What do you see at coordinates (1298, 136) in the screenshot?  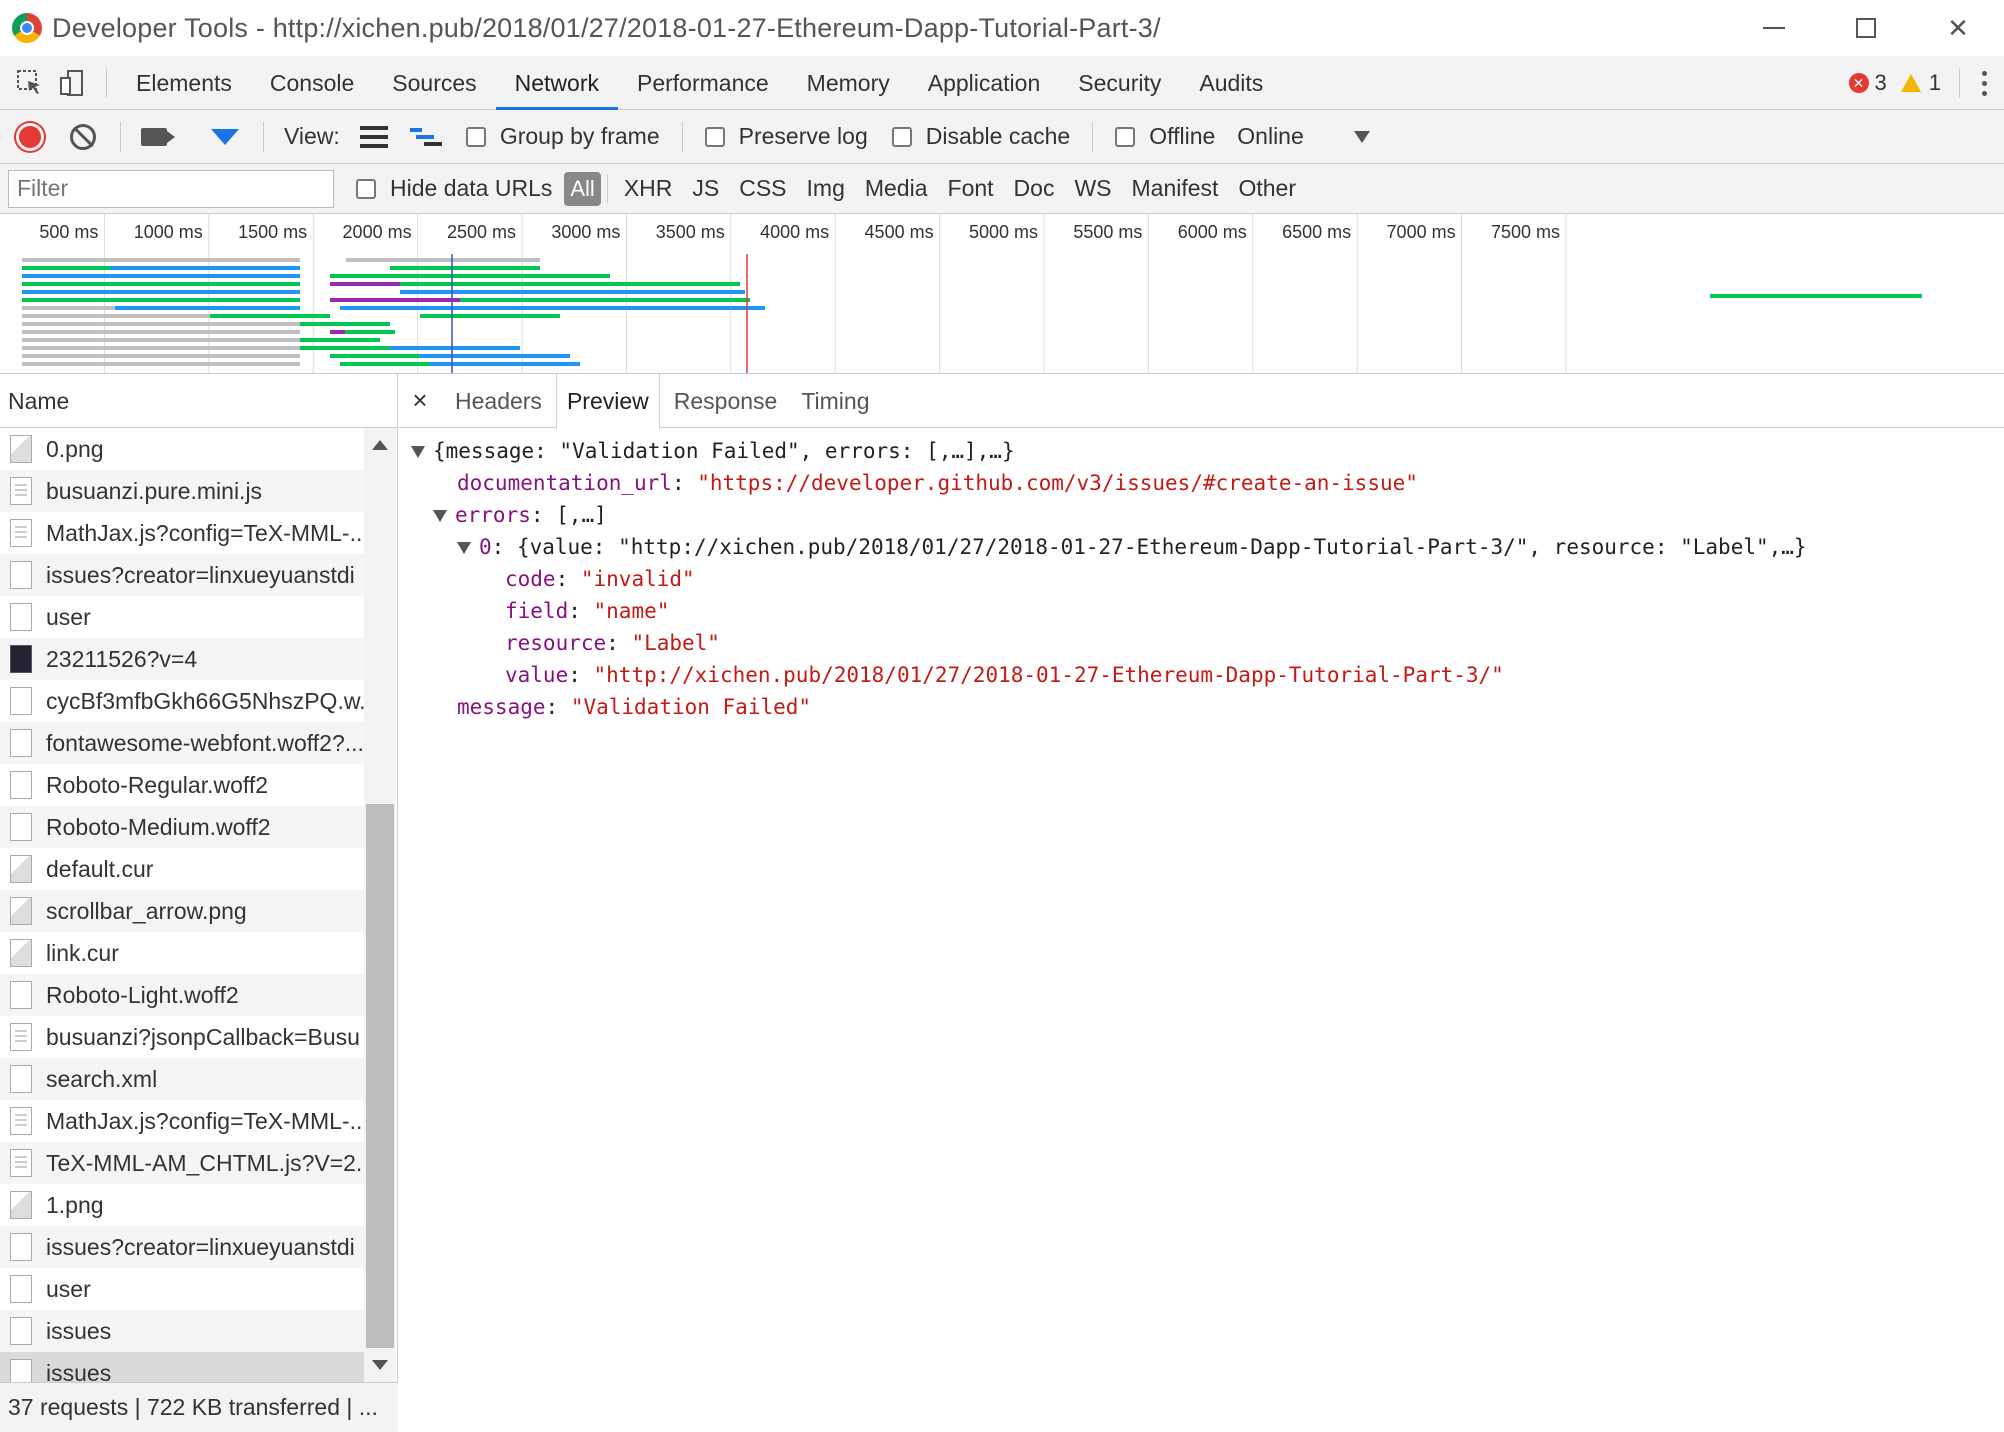 I see `throttling-select: Online` at bounding box center [1298, 136].